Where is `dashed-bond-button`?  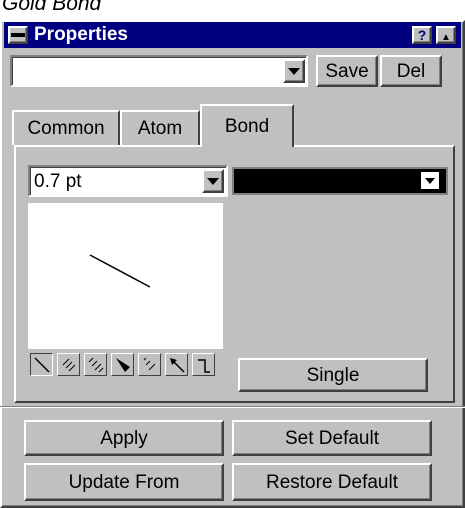
dashed-bond-button is located at coordinates (95, 364).